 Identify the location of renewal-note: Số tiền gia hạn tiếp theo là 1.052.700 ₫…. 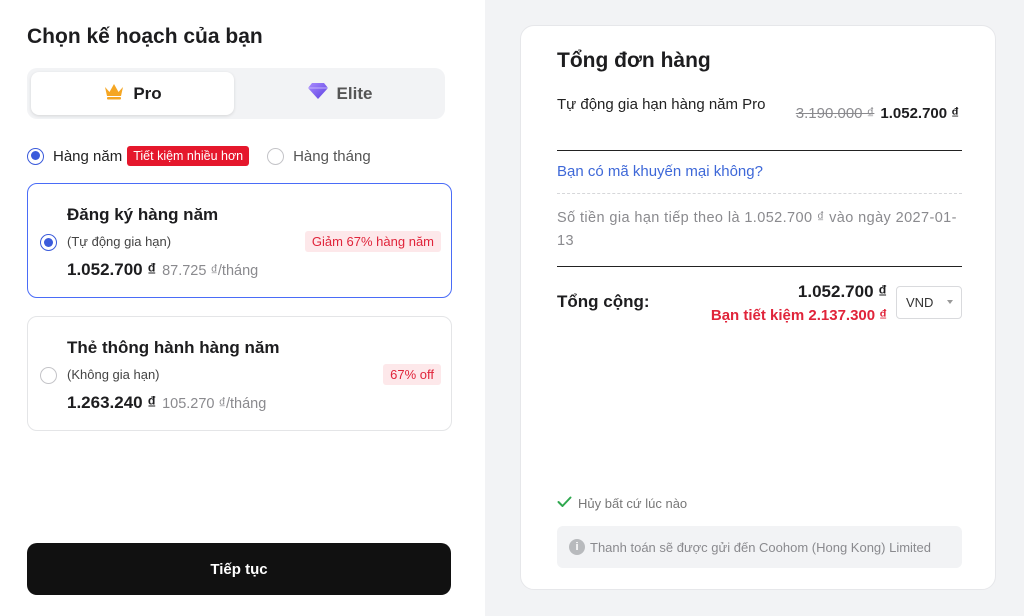
(757, 229).